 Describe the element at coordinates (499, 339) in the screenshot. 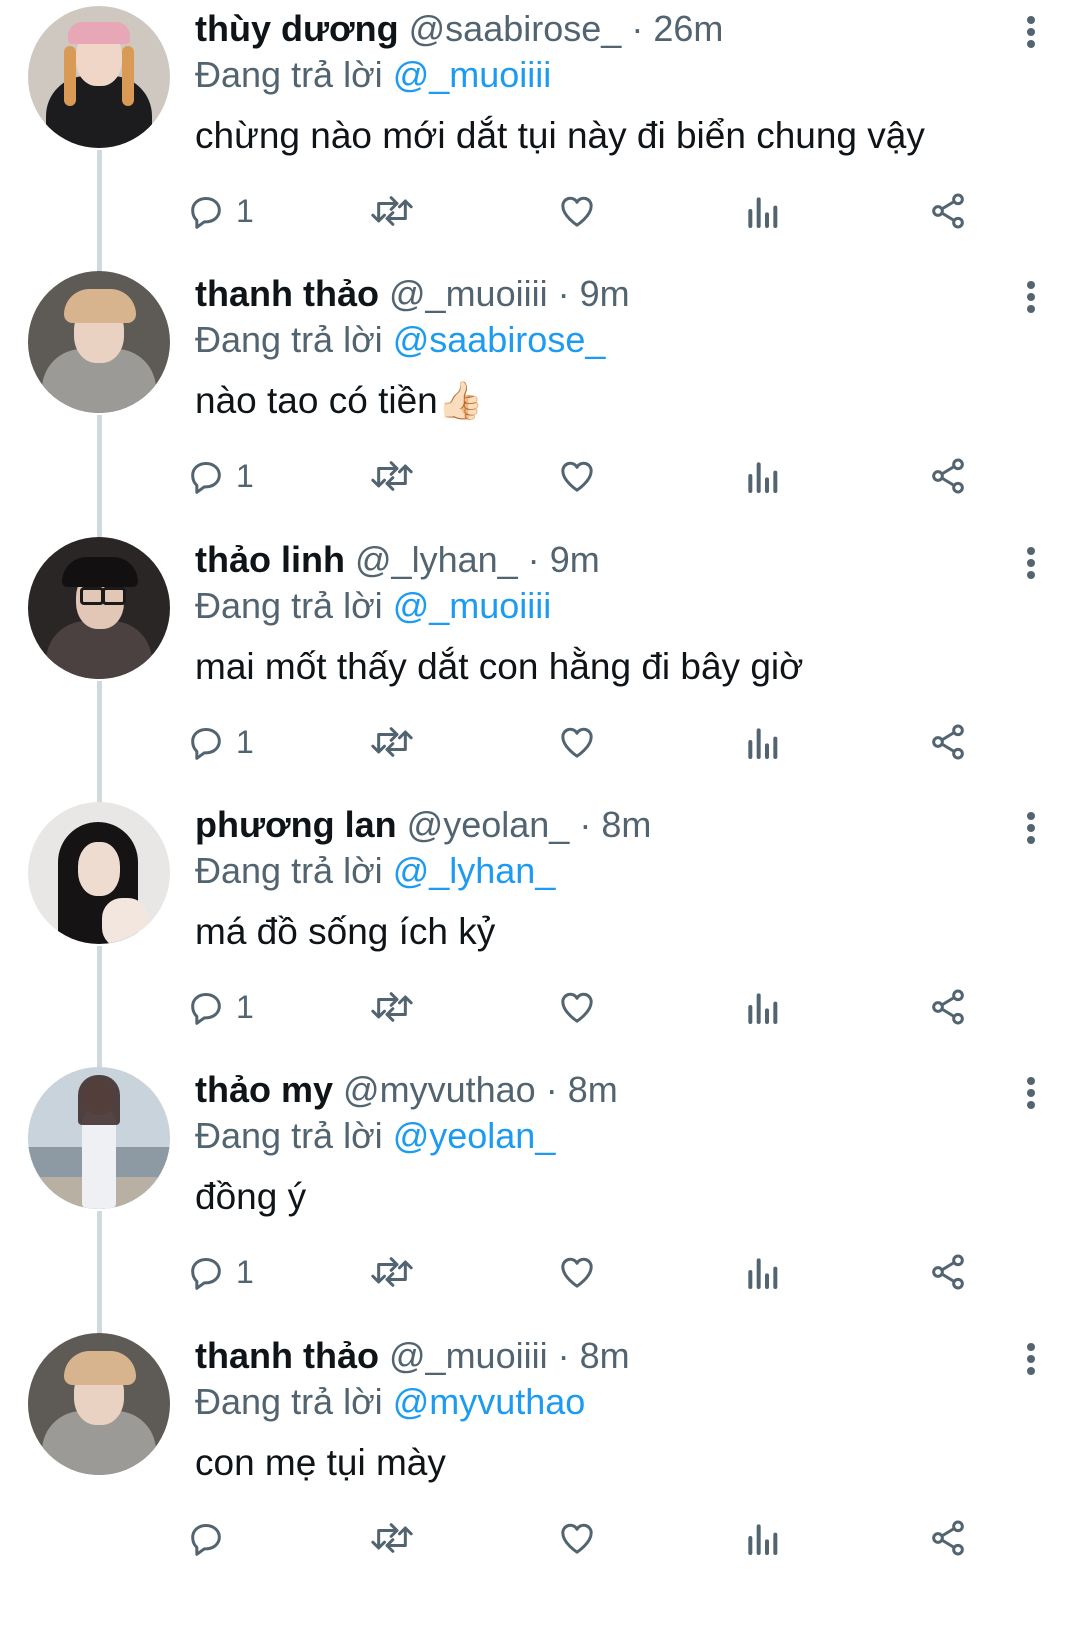

I see `reply-mention: @saabirose_` at that location.